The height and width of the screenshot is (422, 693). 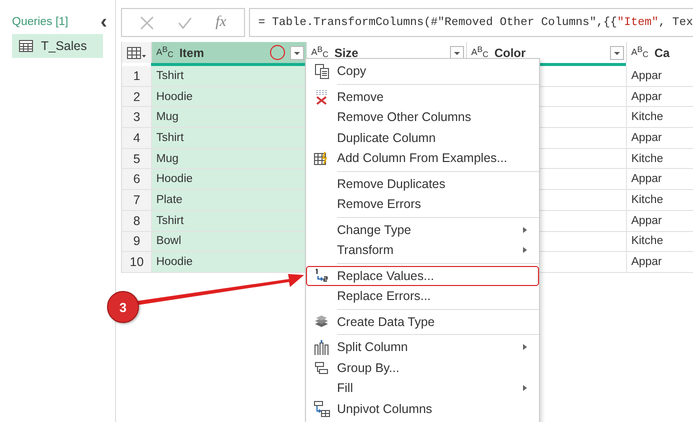 I want to click on collapse-button: ‹, so click(x=104, y=22).